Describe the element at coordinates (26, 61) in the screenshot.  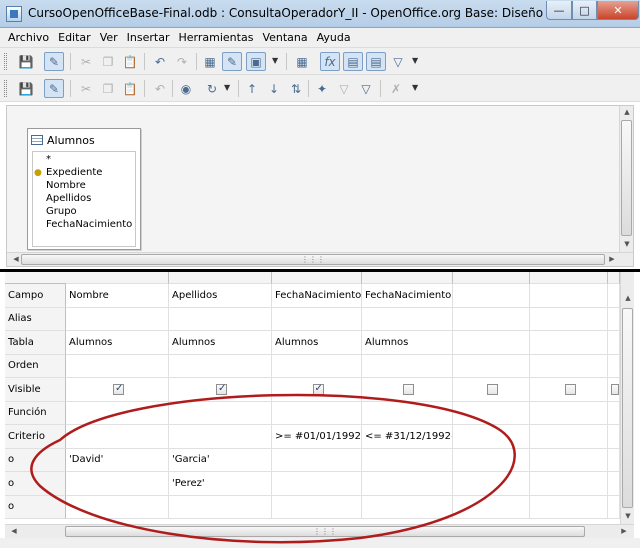
I see `save-icon: 💾` at that location.